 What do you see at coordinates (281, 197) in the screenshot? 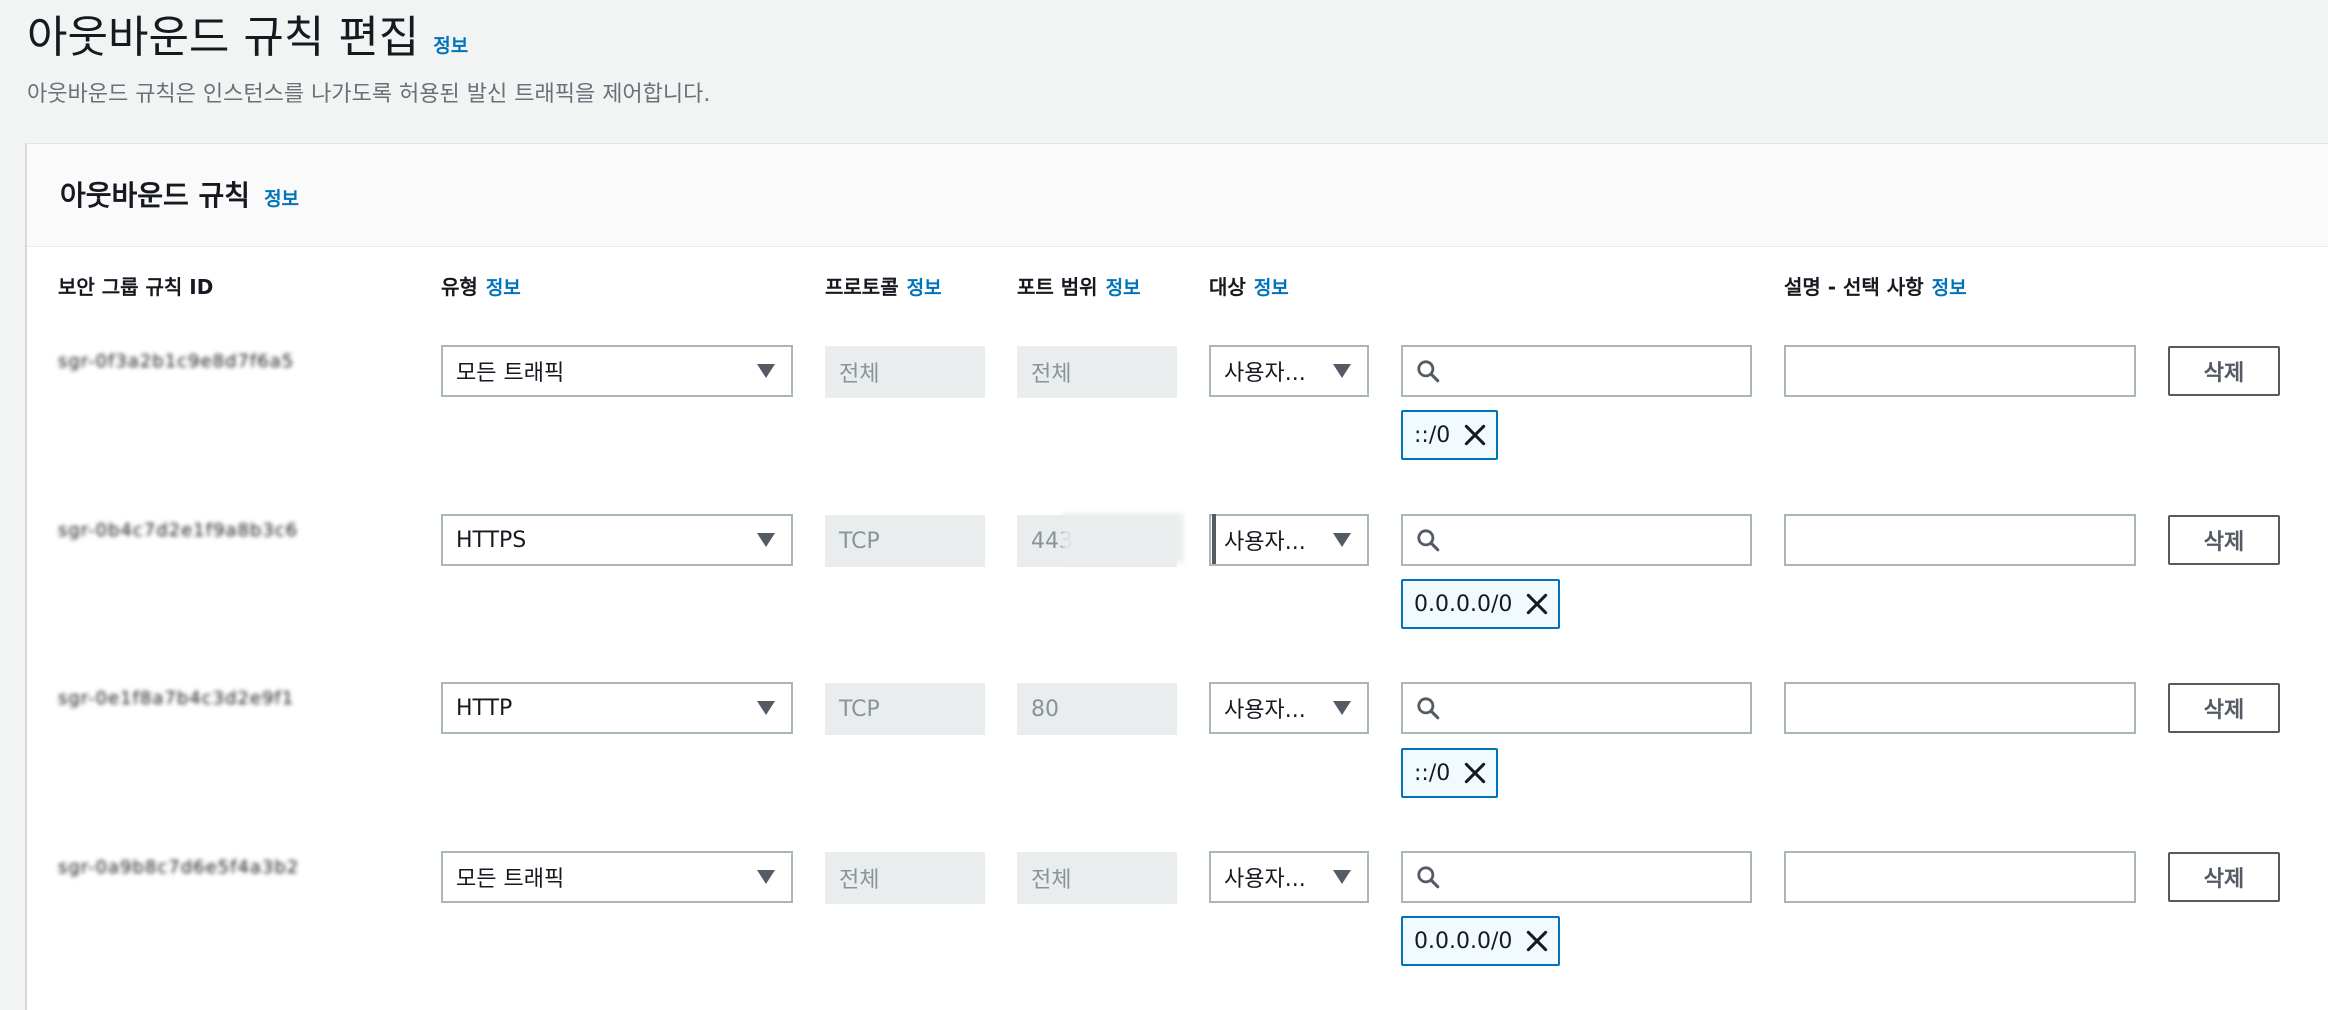
I see `panel-info-link: 정보` at bounding box center [281, 197].